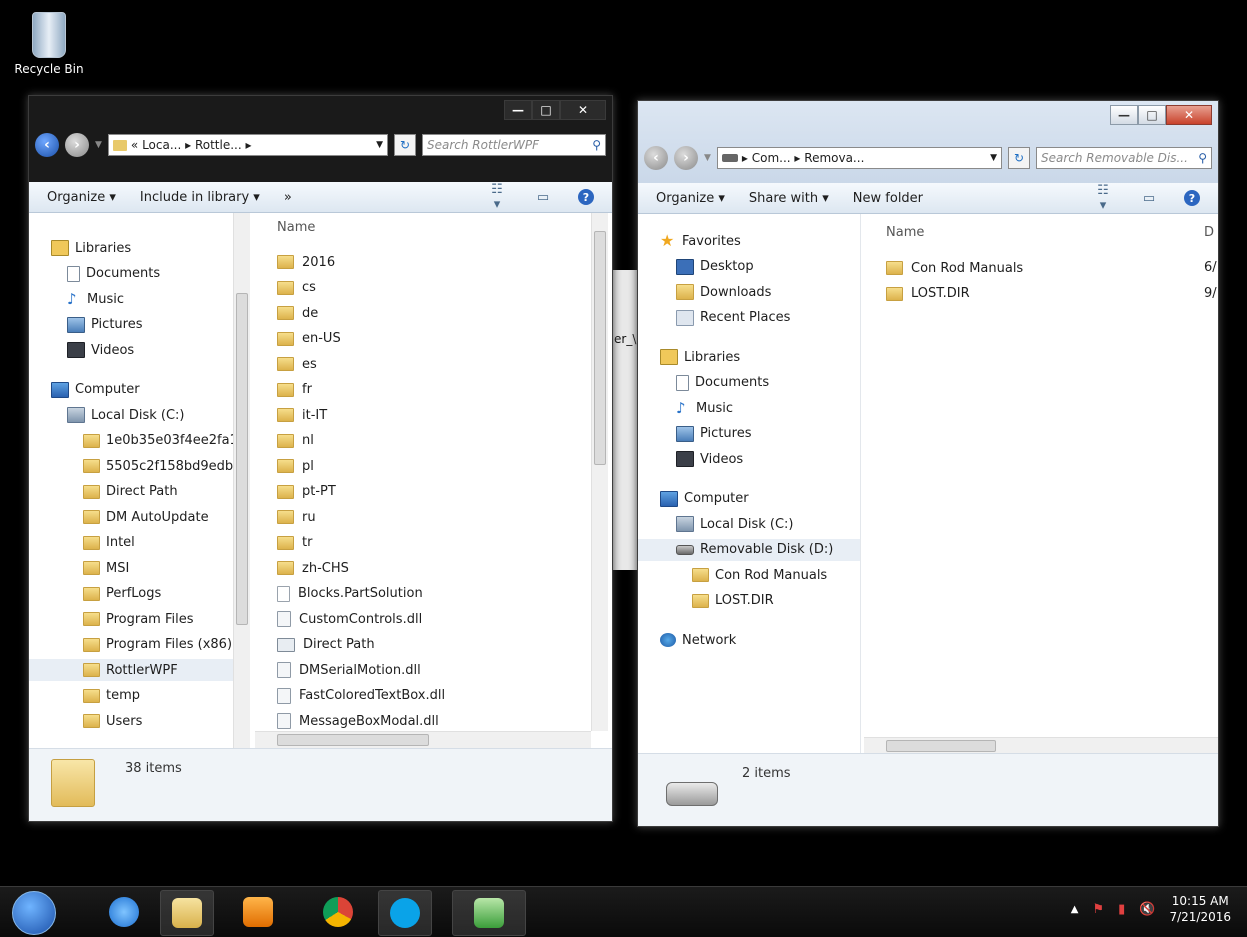 Image resolution: width=1247 pixels, height=937 pixels. I want to click on nav-item-removable-disk-d: Removable Disk (D:), so click(749, 549).